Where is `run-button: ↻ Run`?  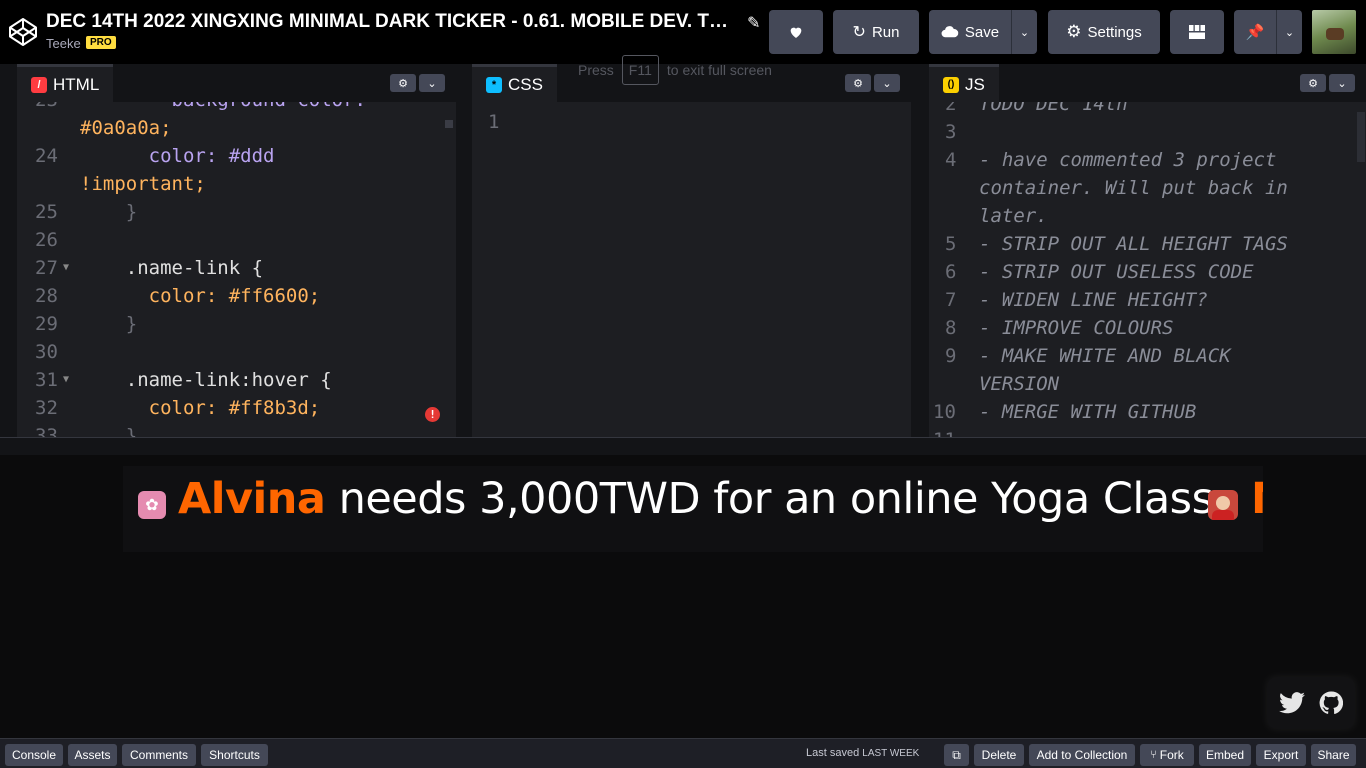 run-button: ↻ Run is located at coordinates (876, 32).